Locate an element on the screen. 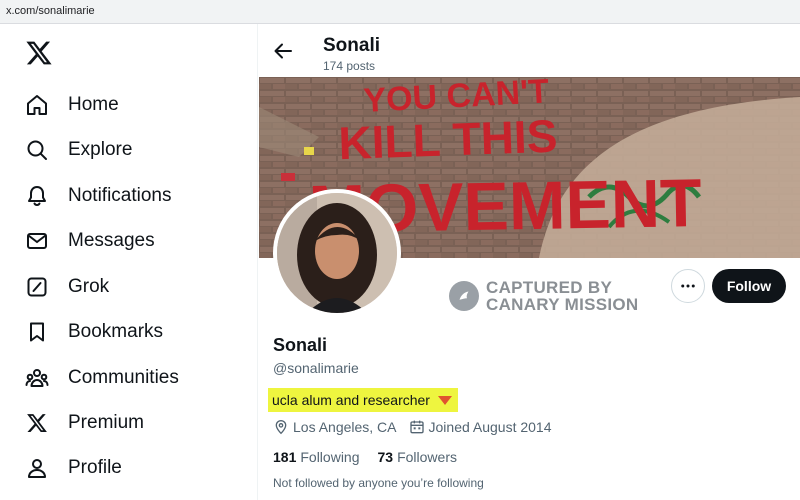 The width and height of the screenshot is (800, 500). sidebar-item-profile: Profile is located at coordinates (73, 468).